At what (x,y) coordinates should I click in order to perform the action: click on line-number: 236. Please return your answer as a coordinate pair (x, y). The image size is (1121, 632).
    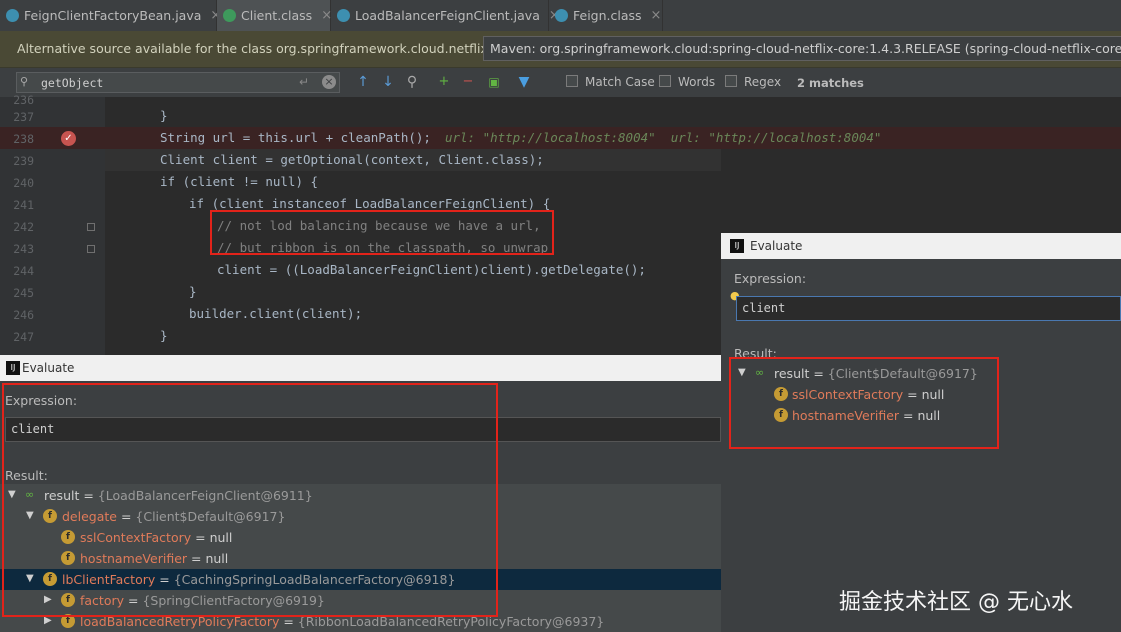
    Looking at the image, I should click on (23, 100).